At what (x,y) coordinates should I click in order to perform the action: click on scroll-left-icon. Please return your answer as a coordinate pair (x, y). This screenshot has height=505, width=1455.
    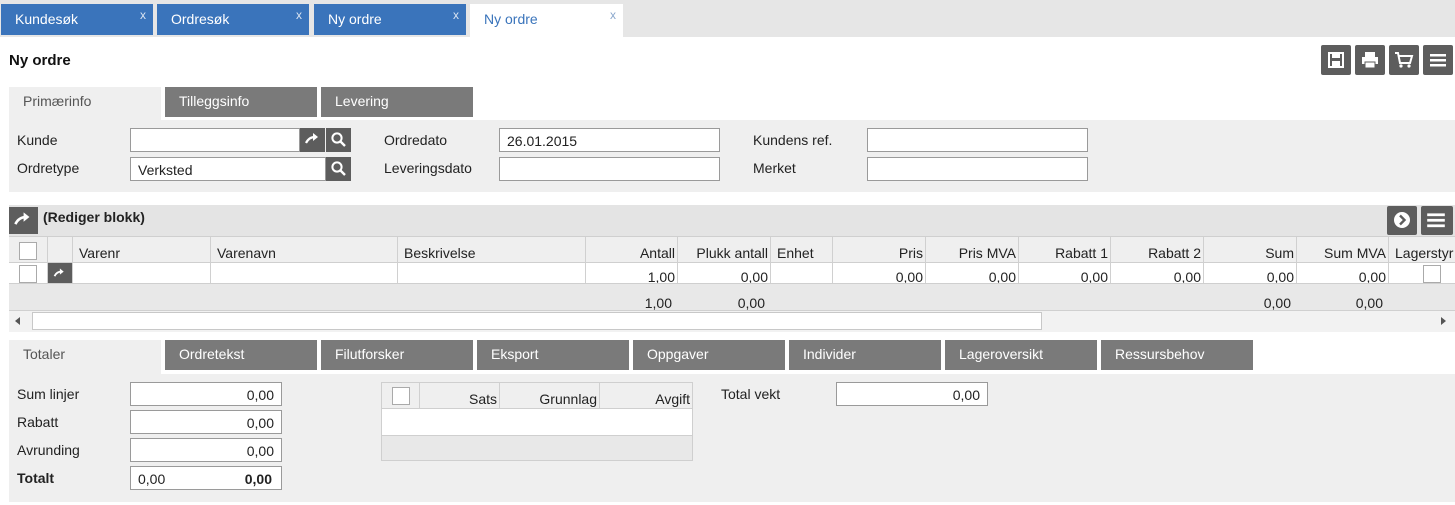
    Looking at the image, I should click on (18, 321).